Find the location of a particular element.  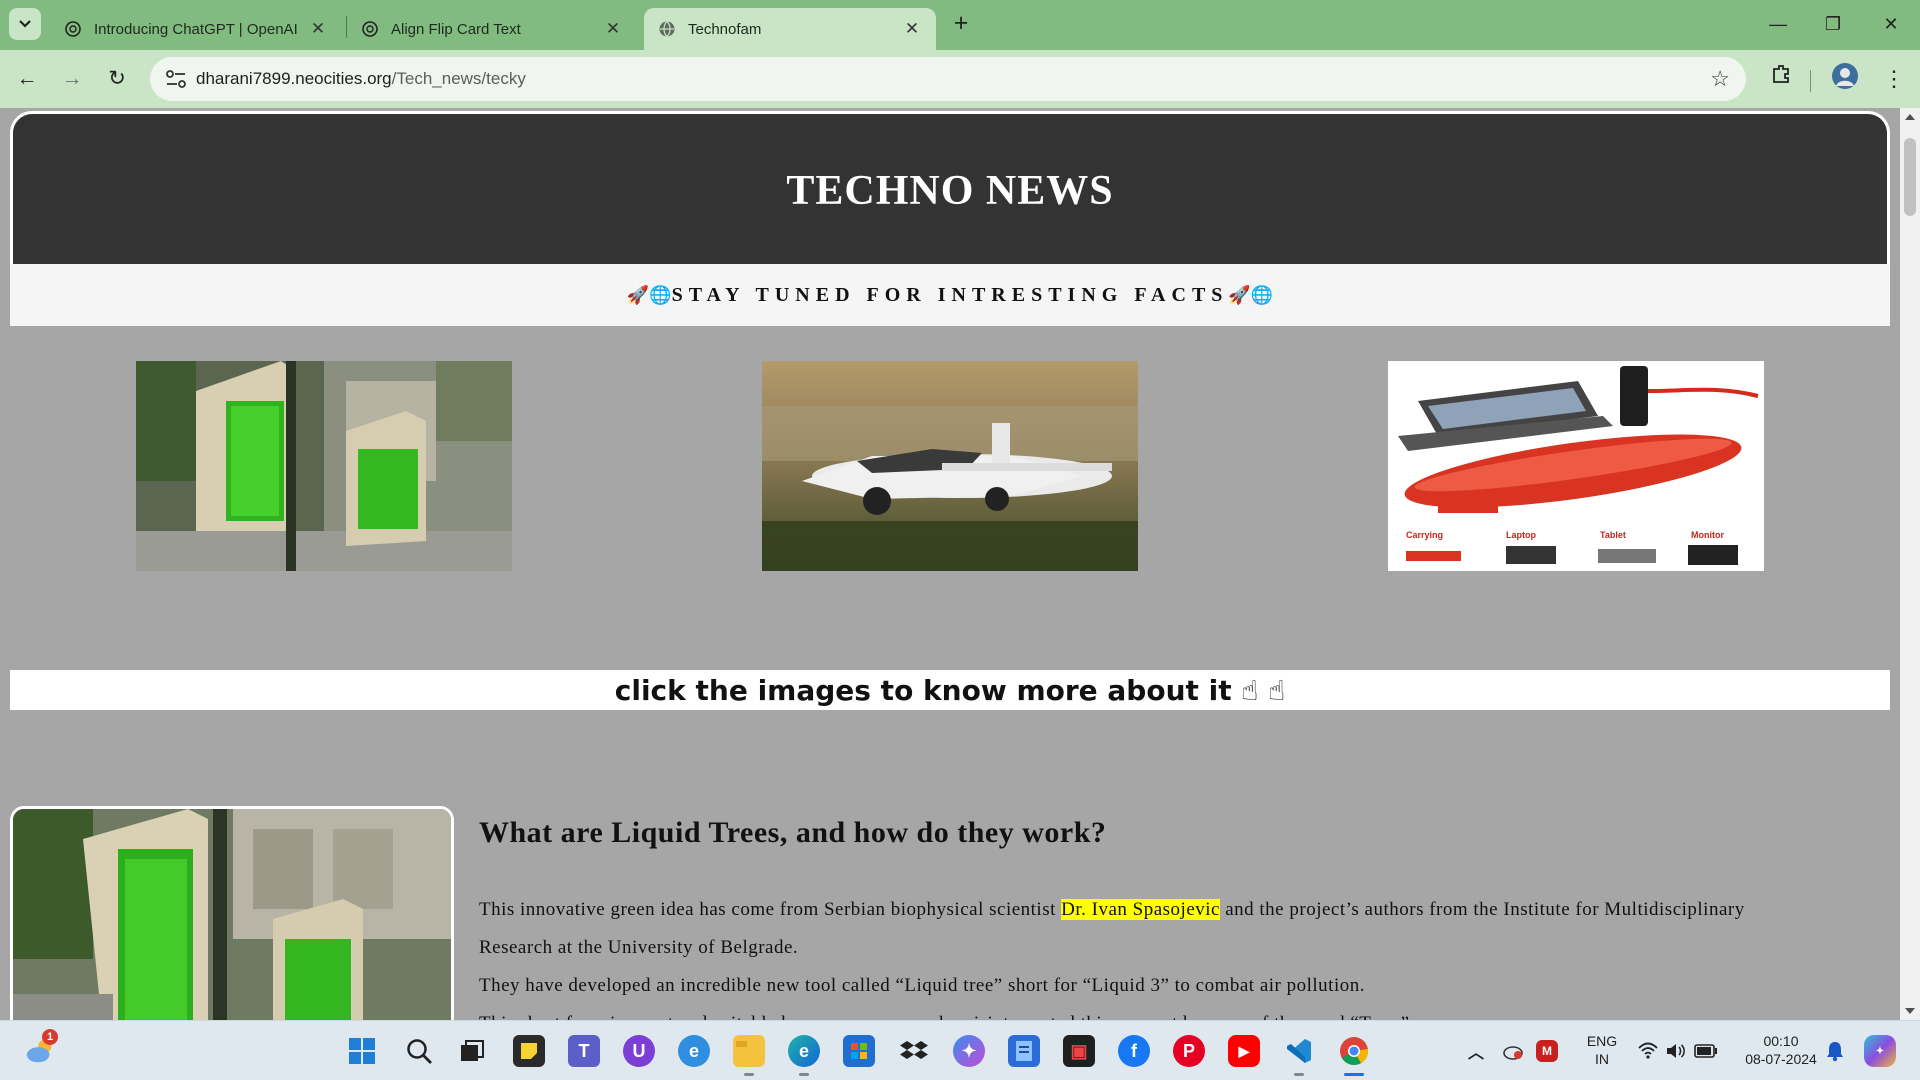

volume-icon is located at coordinates (1676, 1051).